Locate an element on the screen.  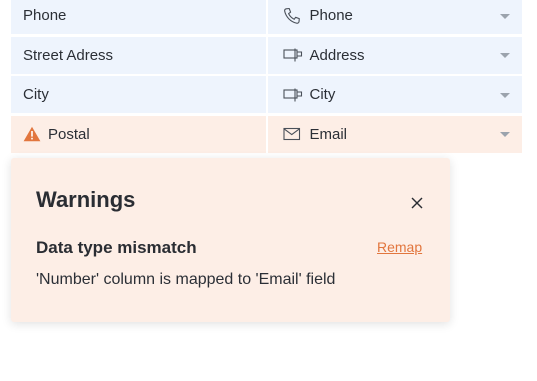
target-field-label: Phone is located at coordinates (331, 15).